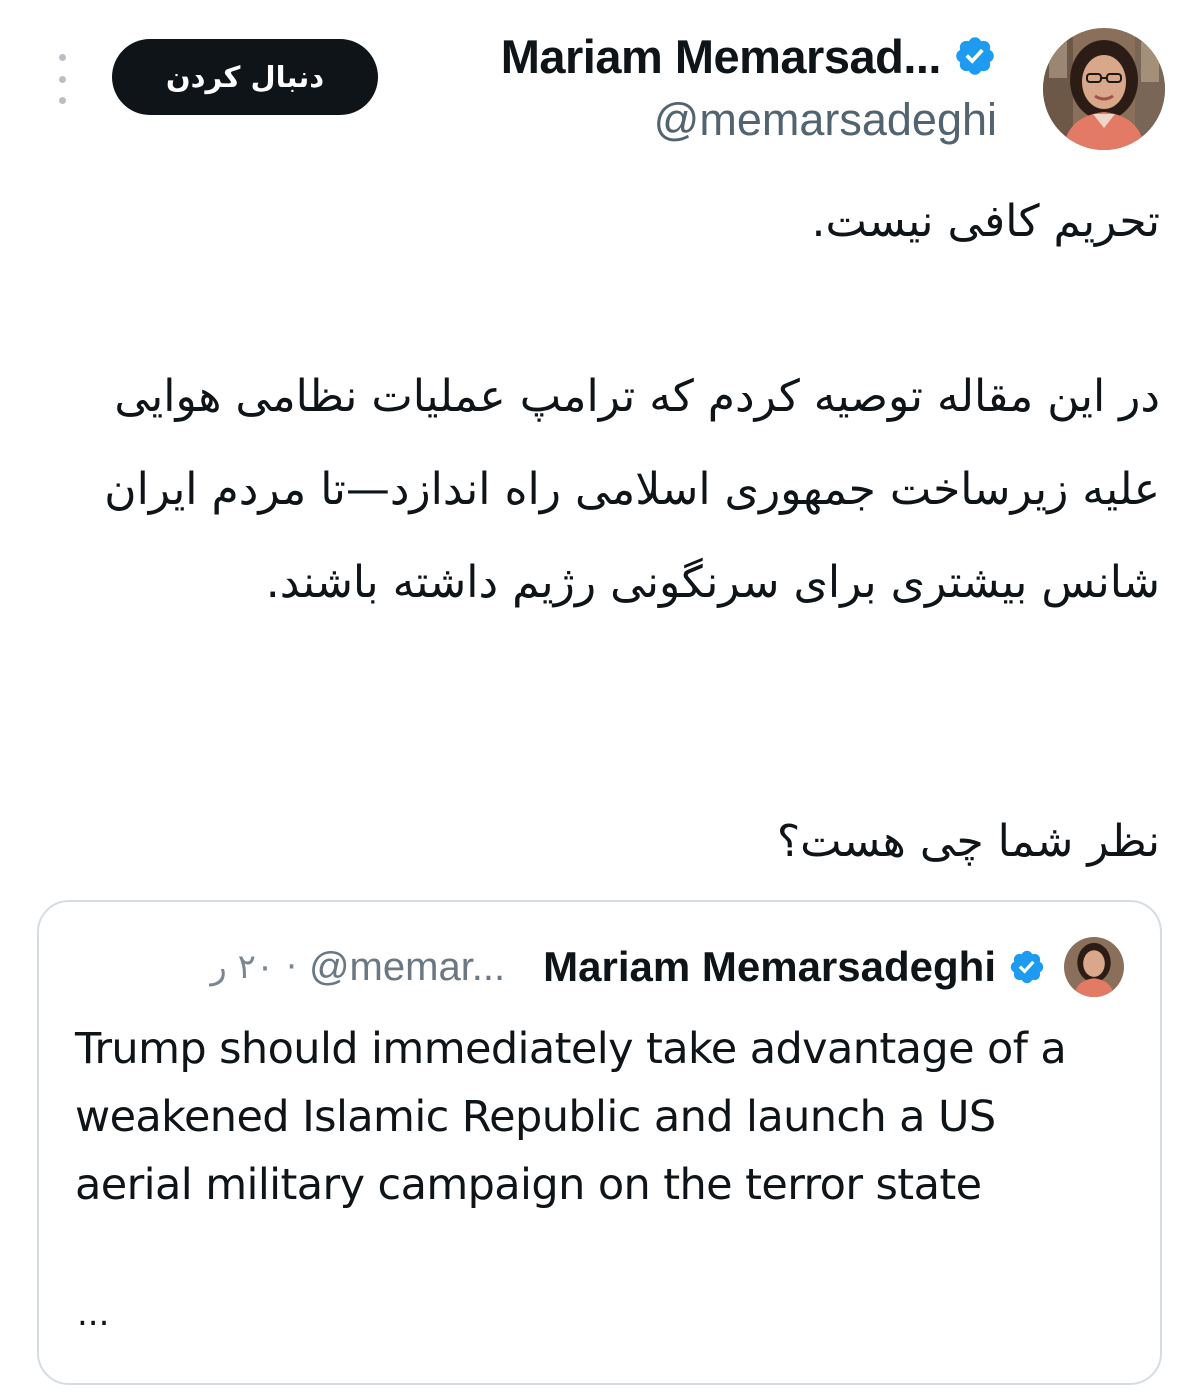 This screenshot has height=1400, width=1200. Describe the element at coordinates (749, 85) in the screenshot. I see `author-info: Mariam Memarsad... @memarsadeghi` at that location.